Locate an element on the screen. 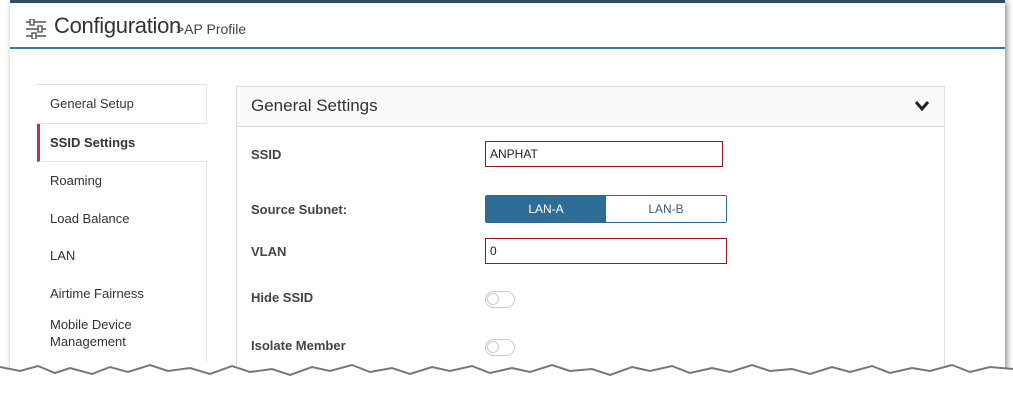  sidebar-item-roaming: Roaming is located at coordinates (122, 181).